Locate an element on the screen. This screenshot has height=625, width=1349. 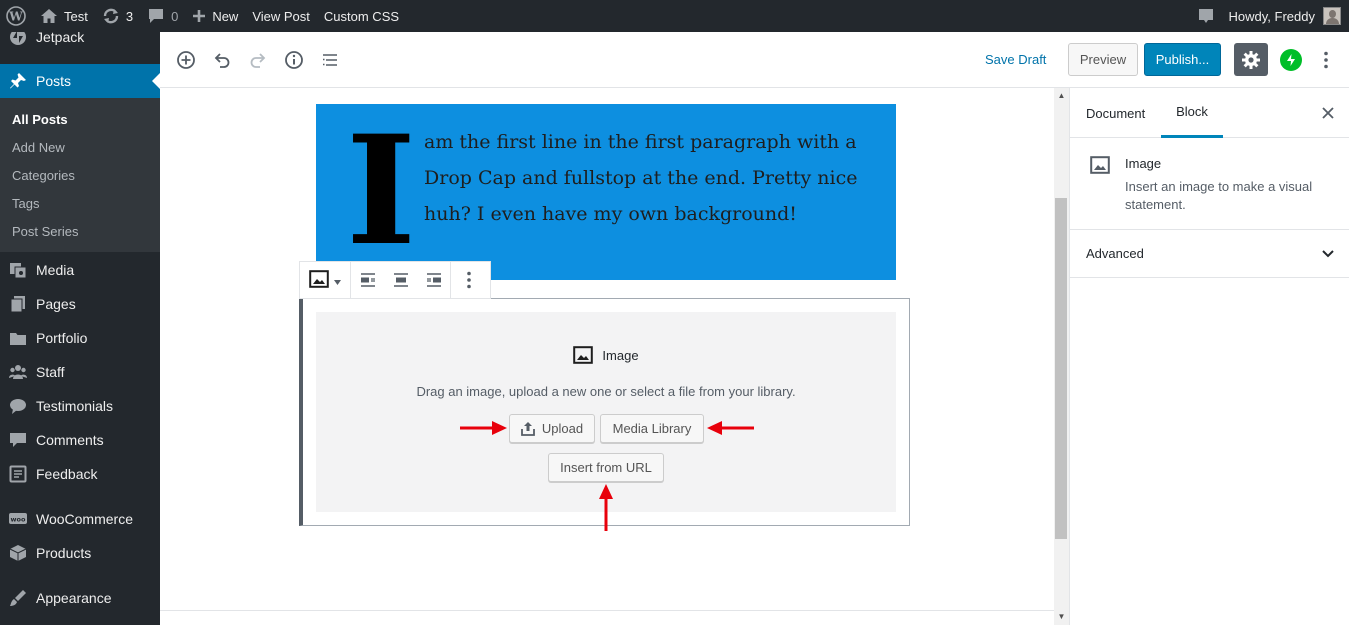
sidebar-item-staff: Staff is located at coordinates (80, 372).